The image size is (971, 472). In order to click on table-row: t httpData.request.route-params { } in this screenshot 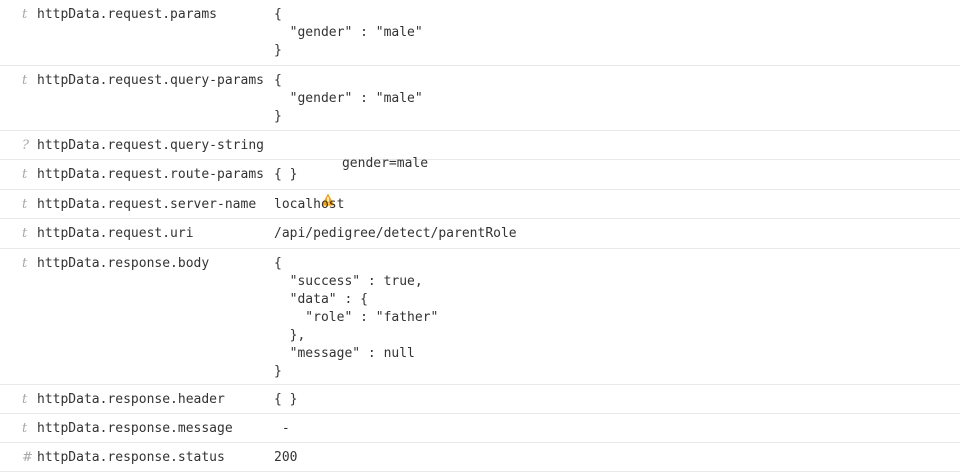, I will do `click(480, 175)`.